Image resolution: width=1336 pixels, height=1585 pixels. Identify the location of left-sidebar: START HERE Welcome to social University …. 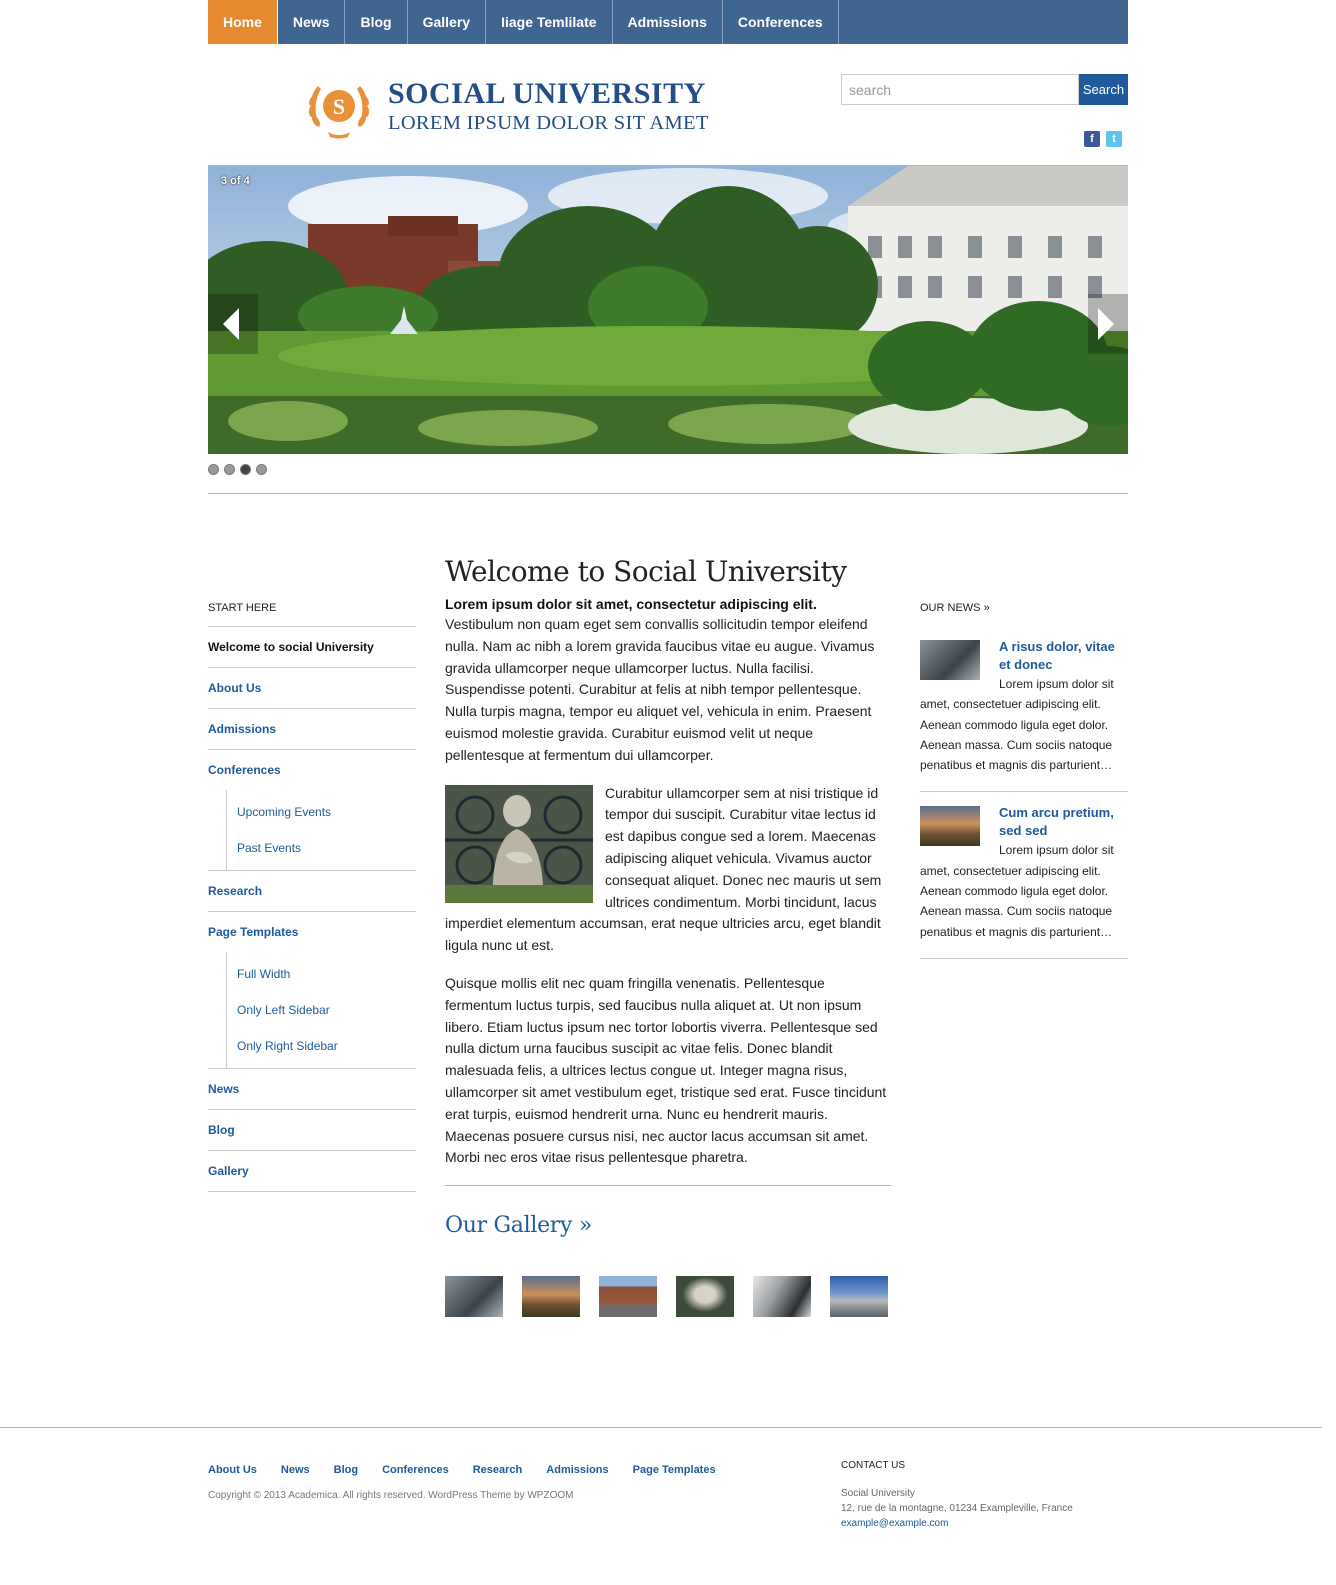
(312, 897).